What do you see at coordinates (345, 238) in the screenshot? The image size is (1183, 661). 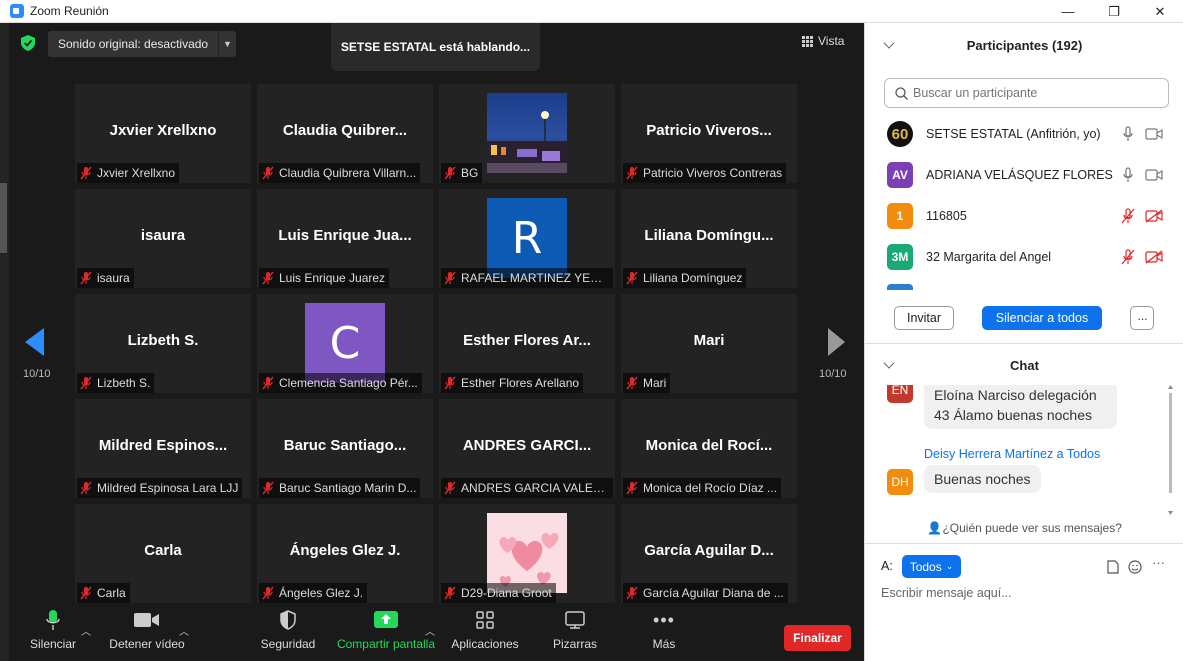 I see `video-tile: Luis Enrique Jua... Luis Enrique Juarez` at bounding box center [345, 238].